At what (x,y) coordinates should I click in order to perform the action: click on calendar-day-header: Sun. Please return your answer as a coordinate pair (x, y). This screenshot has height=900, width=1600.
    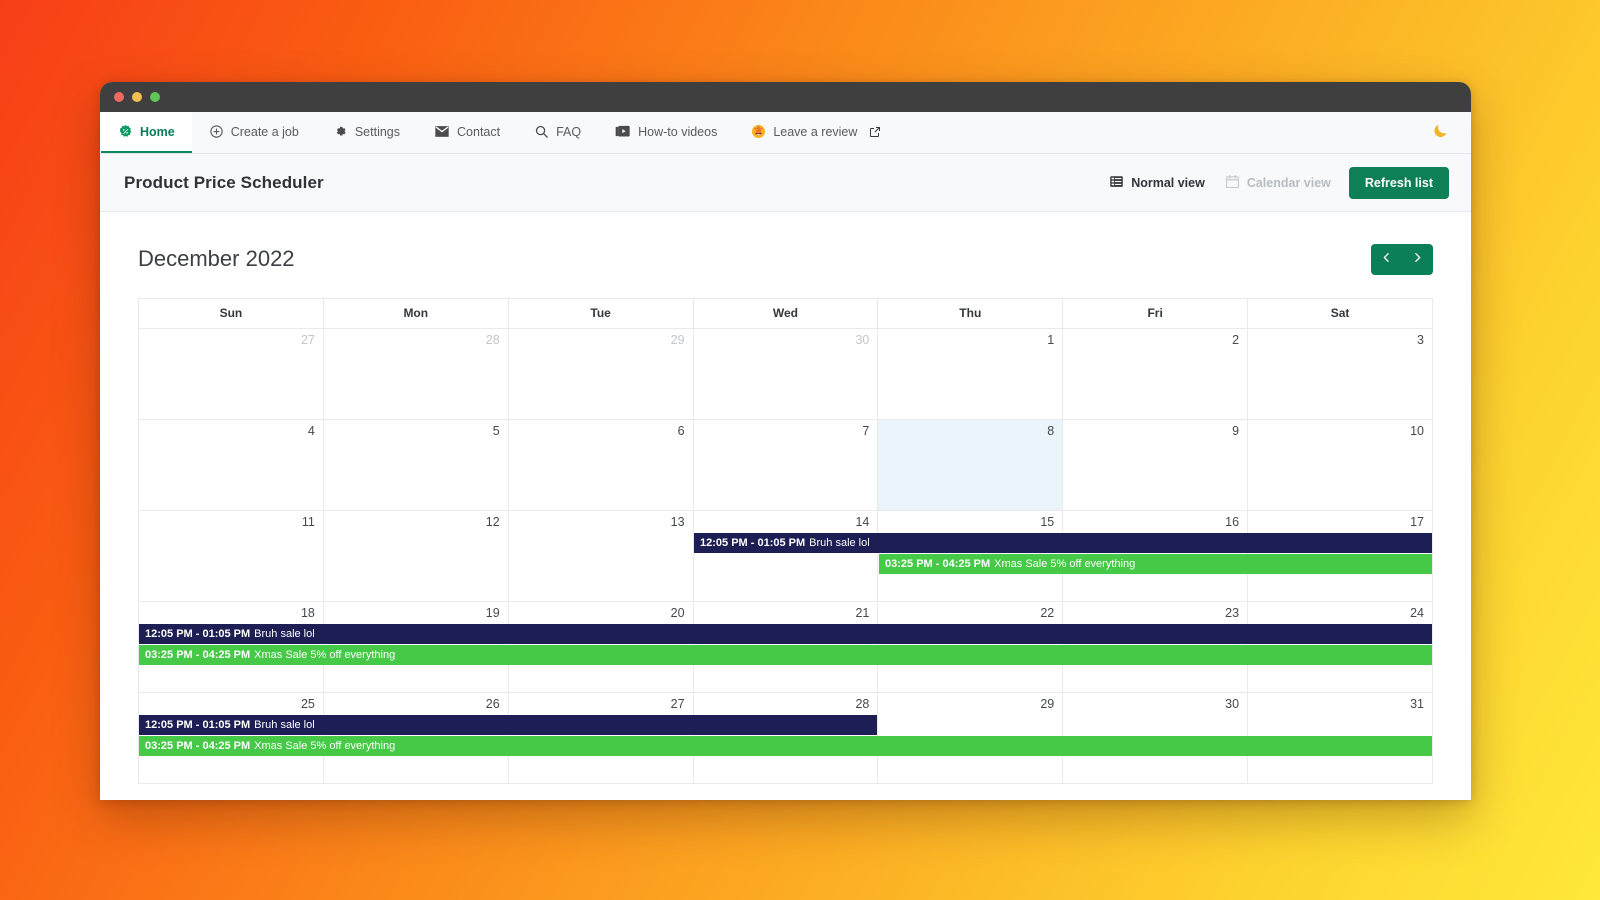
    Looking at the image, I should click on (231, 313).